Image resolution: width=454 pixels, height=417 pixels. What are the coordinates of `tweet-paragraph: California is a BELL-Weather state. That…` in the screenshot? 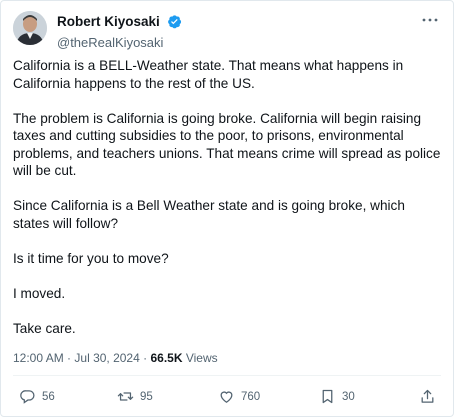 It's located at (208, 74).